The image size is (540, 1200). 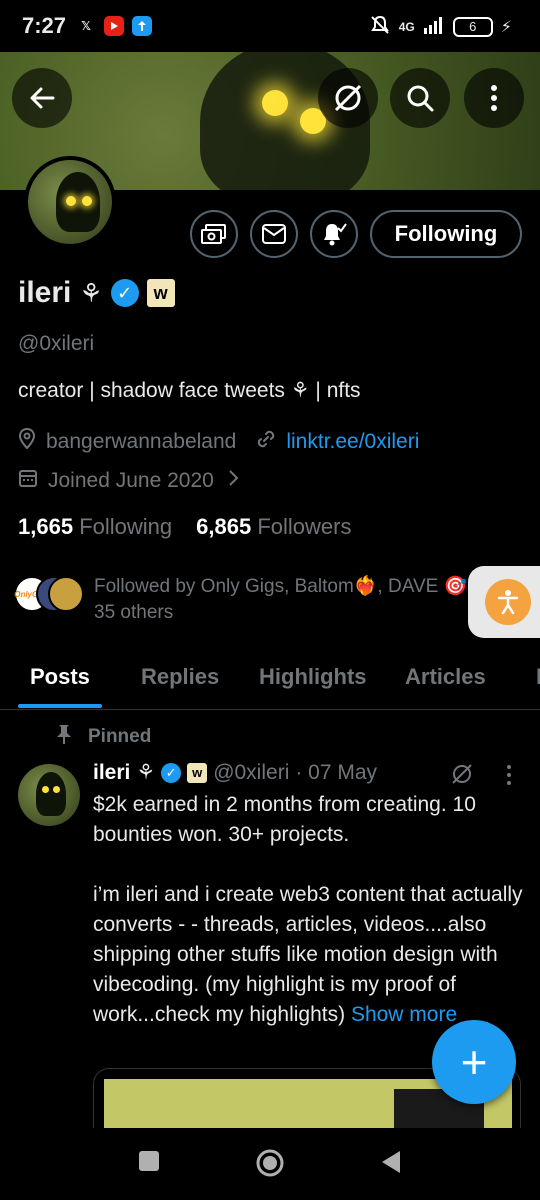 What do you see at coordinates (56, 789) in the screenshot?
I see `post-avatar-eye-right` at bounding box center [56, 789].